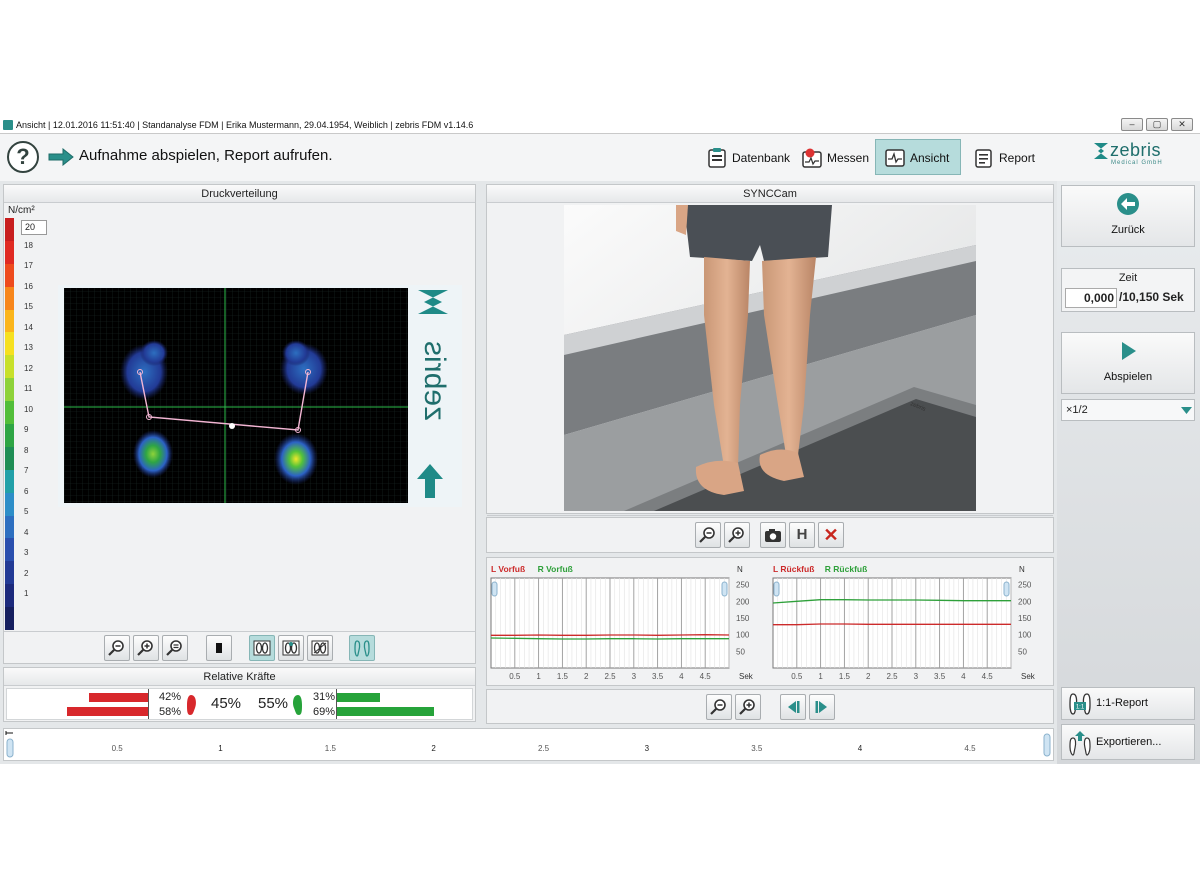 This screenshot has width=1200, height=880. Describe the element at coordinates (359, 697) in the screenshot. I see `right-forefoot-bar` at that location.